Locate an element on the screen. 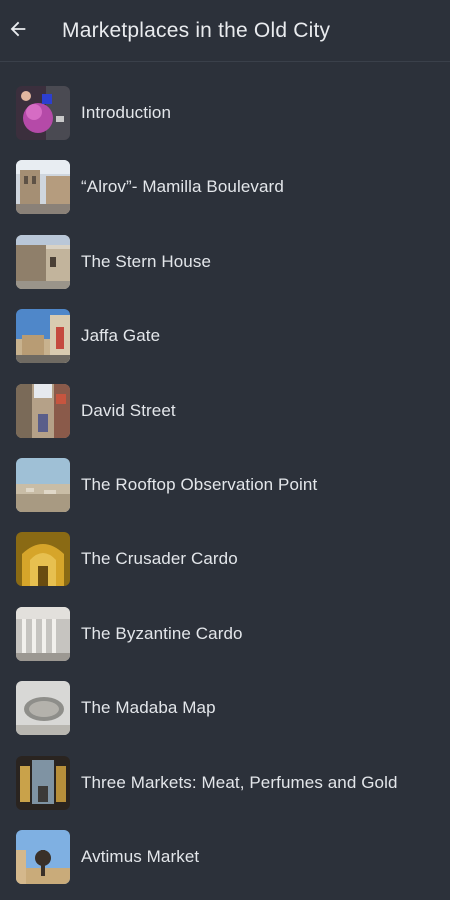 Image resolution: width=450 pixels, height=900 pixels. list-item: The Crusader Cardo is located at coordinates (225, 559).